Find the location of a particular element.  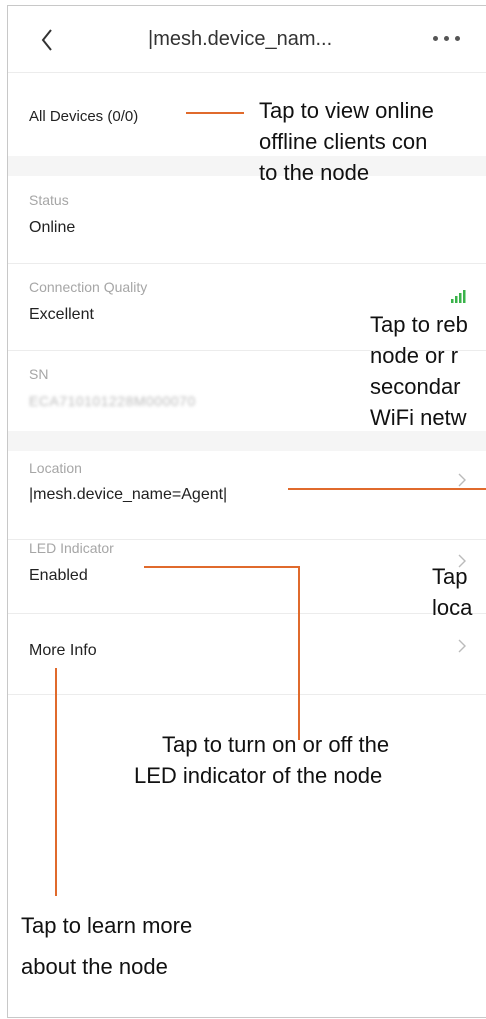

annotation-reboot-3: secondar is located at coordinates (415, 386).